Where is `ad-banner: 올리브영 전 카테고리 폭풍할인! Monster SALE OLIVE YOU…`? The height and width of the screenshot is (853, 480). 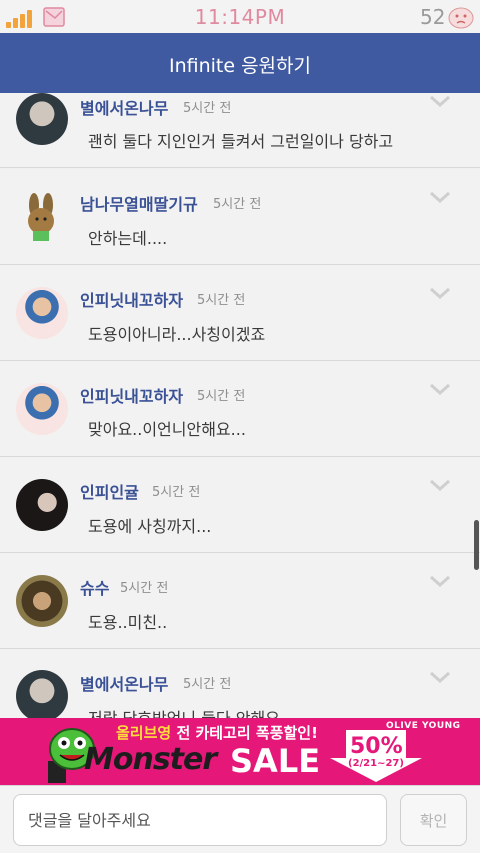 ad-banner: 올리브영 전 카테고리 폭풍할인! Monster SALE OLIVE YOU… is located at coordinates (240, 751).